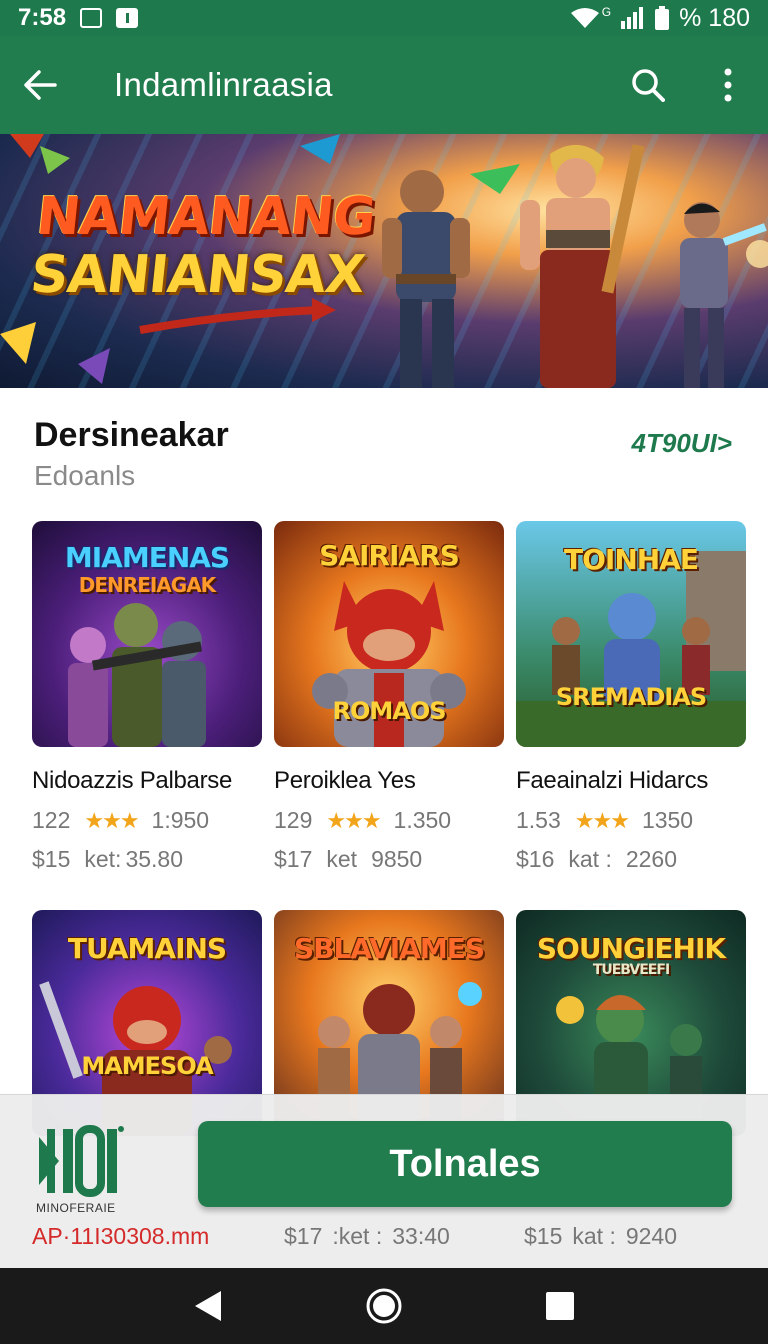 Image resolution: width=768 pixels, height=1344 pixels. What do you see at coordinates (384, 85) in the screenshot?
I see `app-bar: Indamlinraasia` at bounding box center [384, 85].